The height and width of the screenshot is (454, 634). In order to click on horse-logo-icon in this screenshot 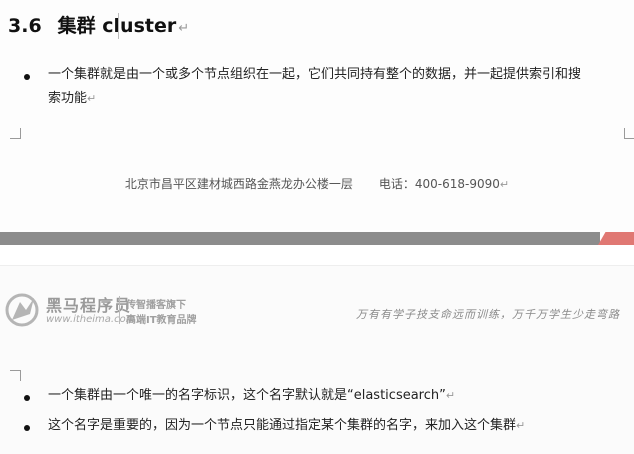, I will do `click(22, 310)`.